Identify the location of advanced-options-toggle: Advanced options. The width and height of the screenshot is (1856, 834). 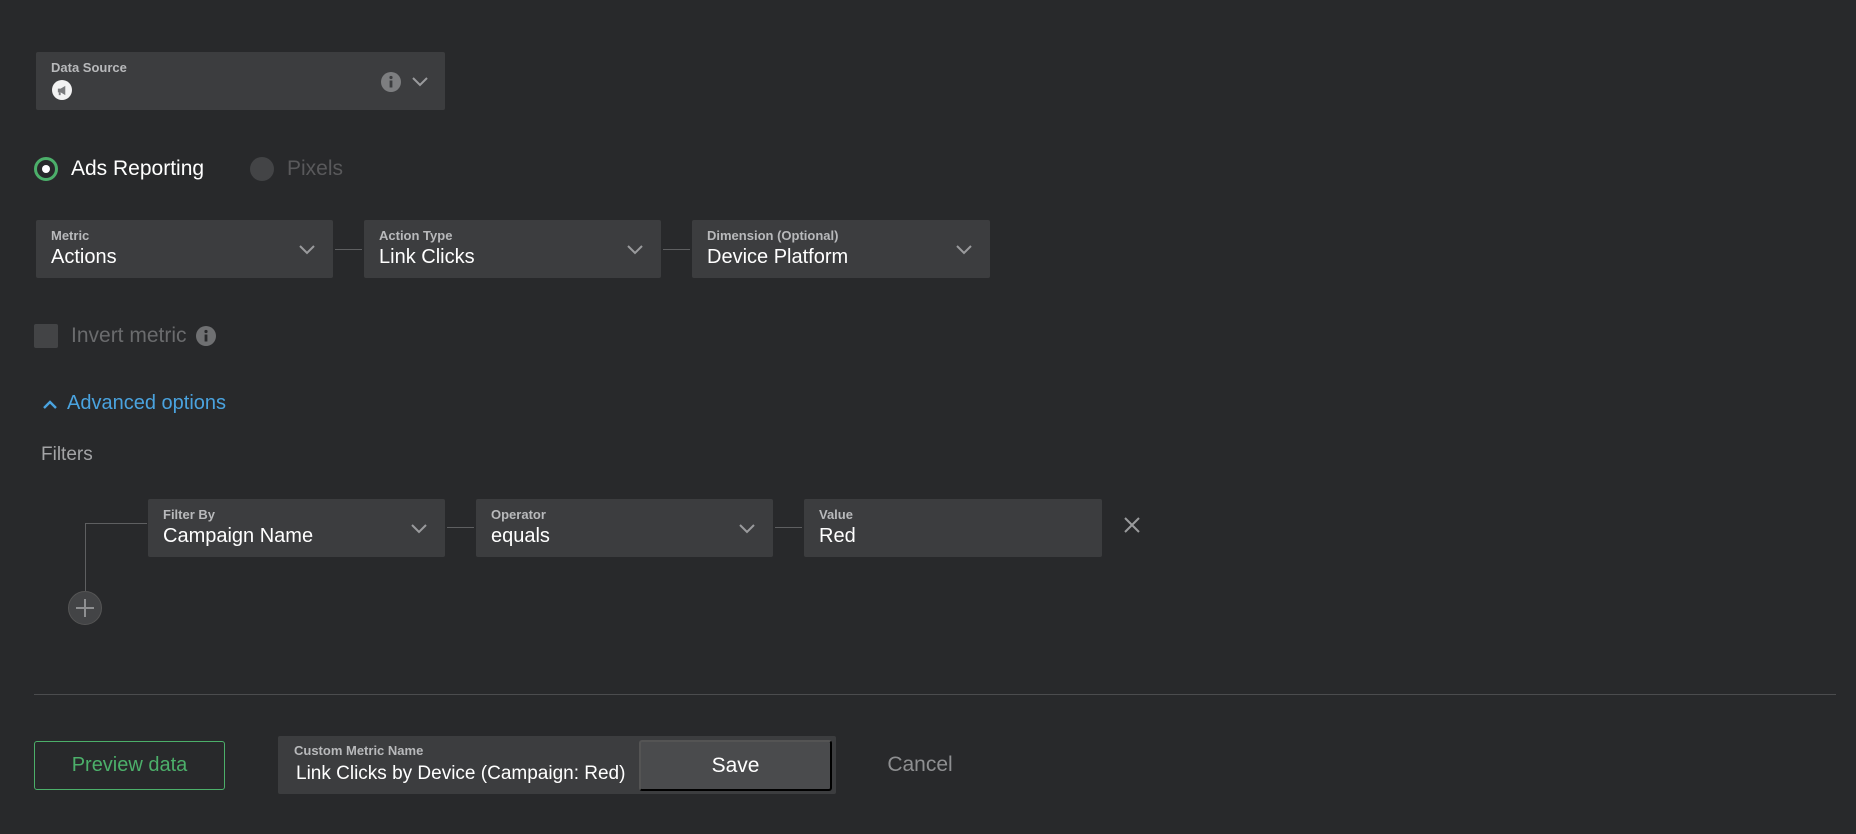
(140, 405).